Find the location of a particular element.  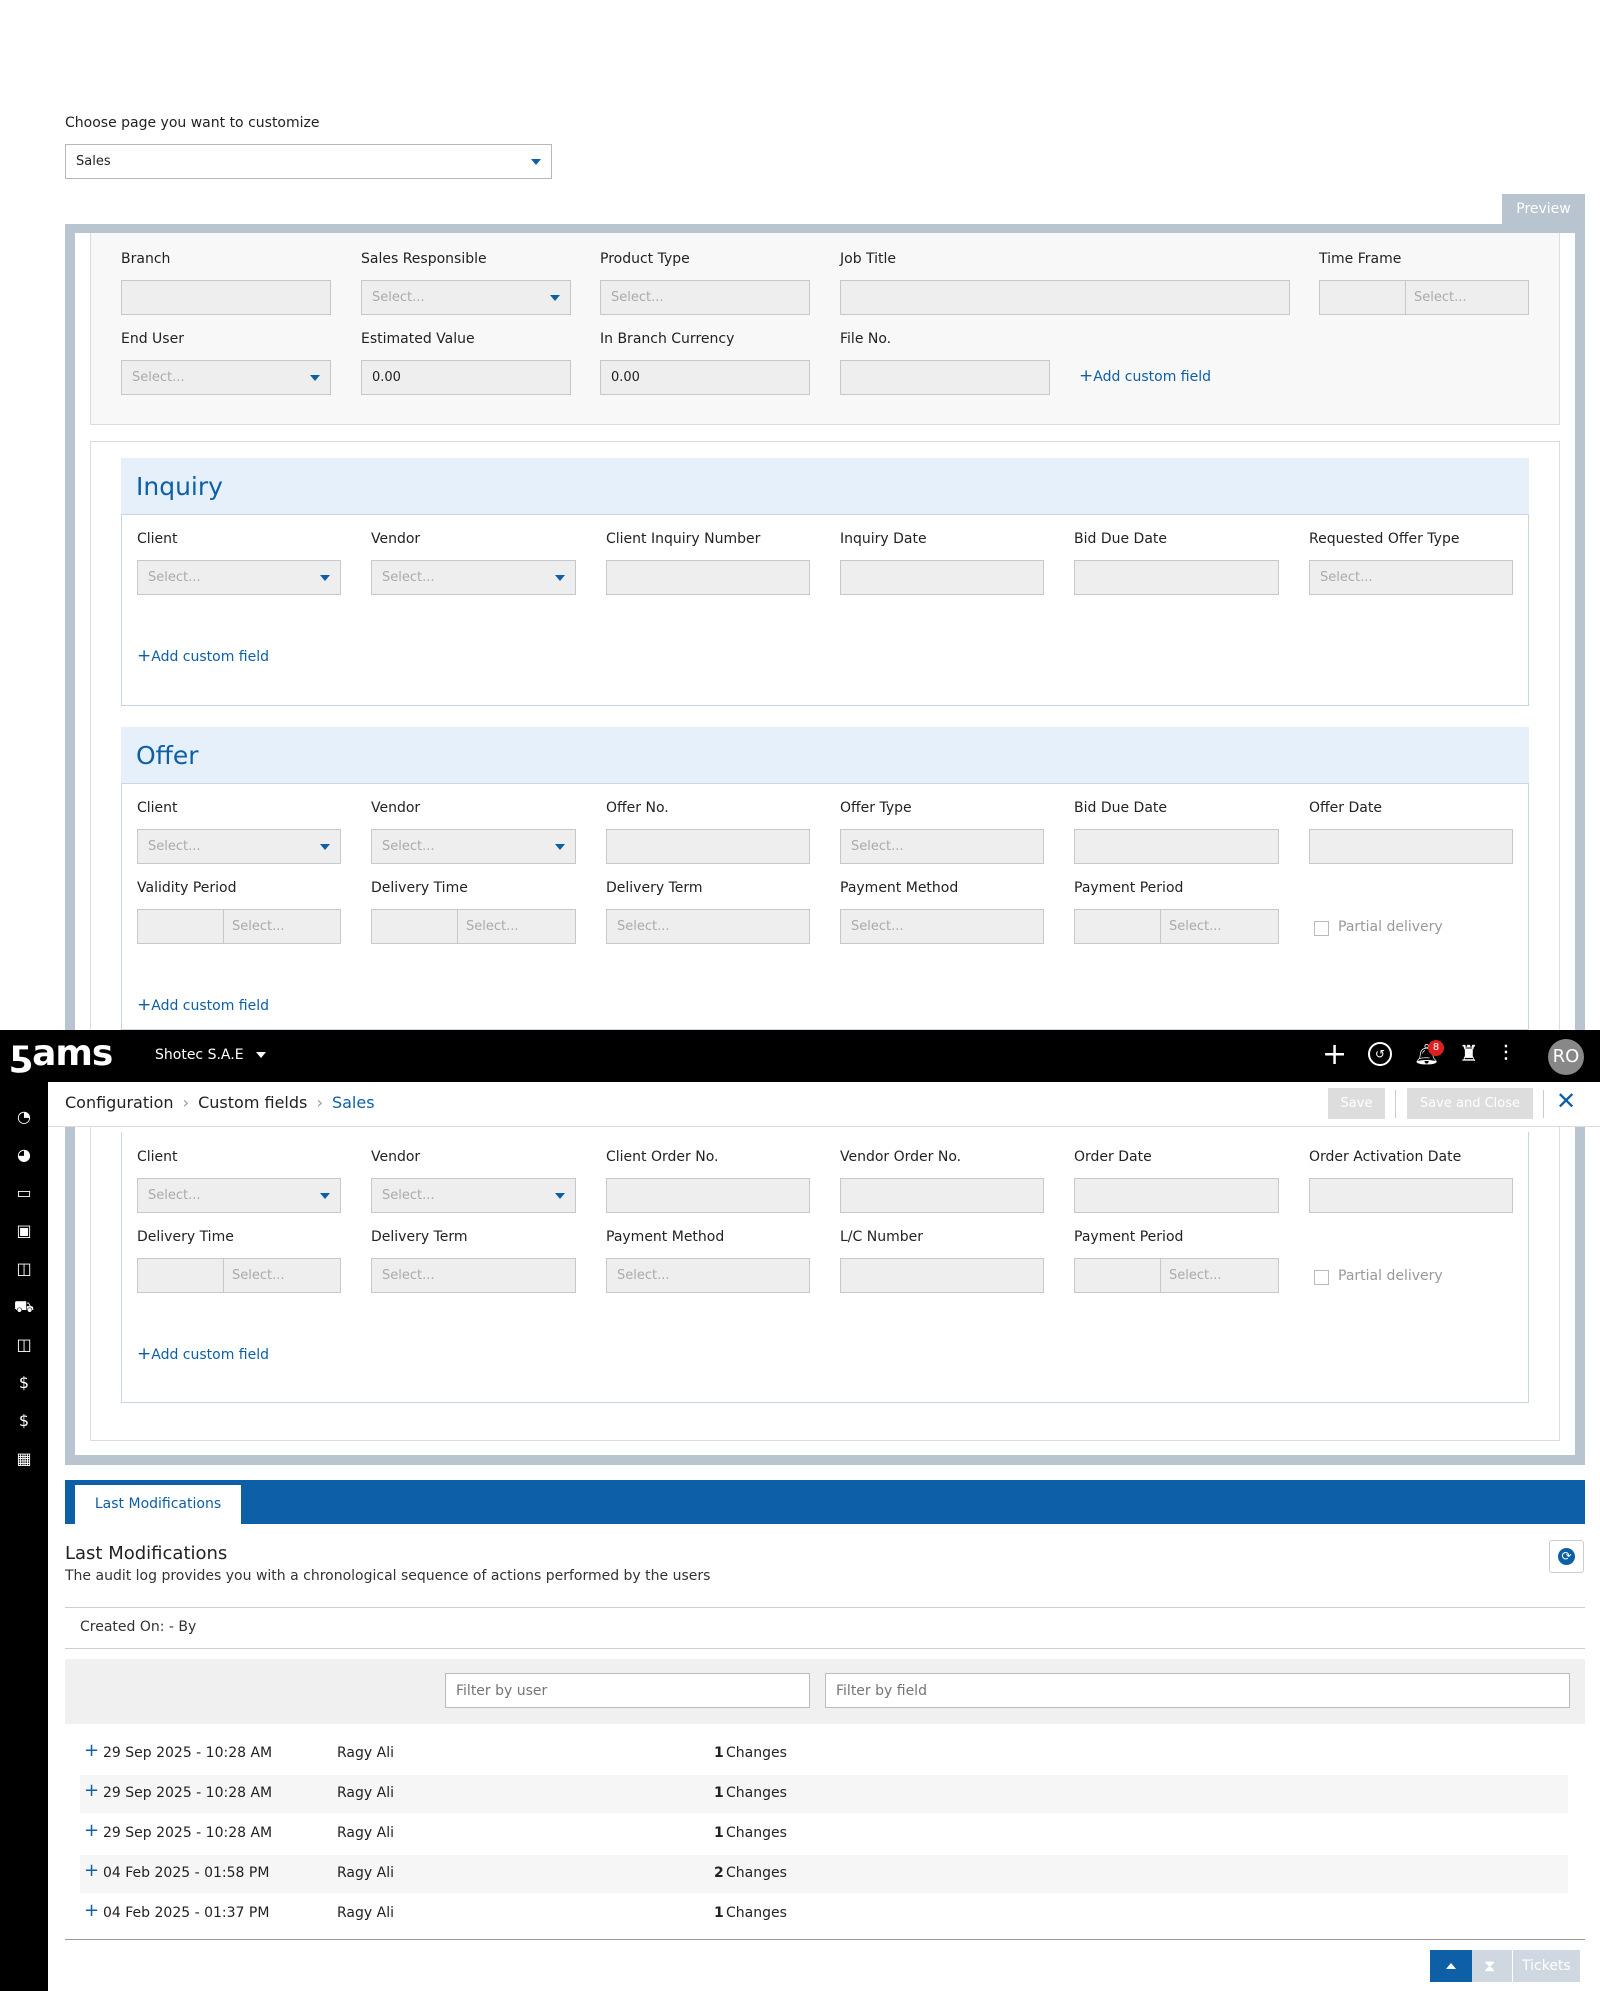

sales-responsible-label: Sales Responsible is located at coordinates (424, 259).